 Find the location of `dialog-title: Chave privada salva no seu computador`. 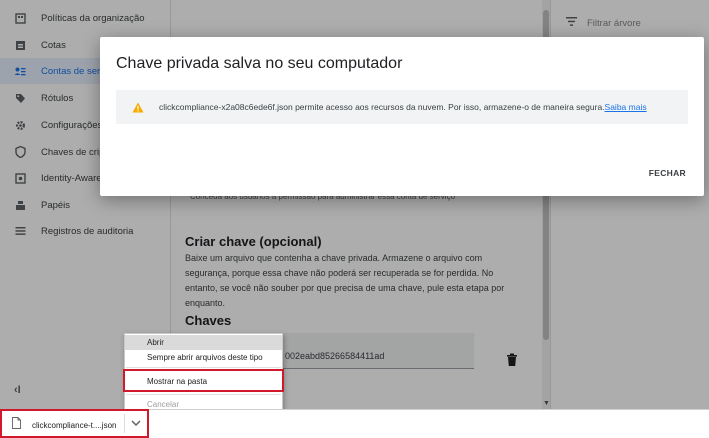

dialog-title: Chave privada salva no seu computador is located at coordinates (259, 63).